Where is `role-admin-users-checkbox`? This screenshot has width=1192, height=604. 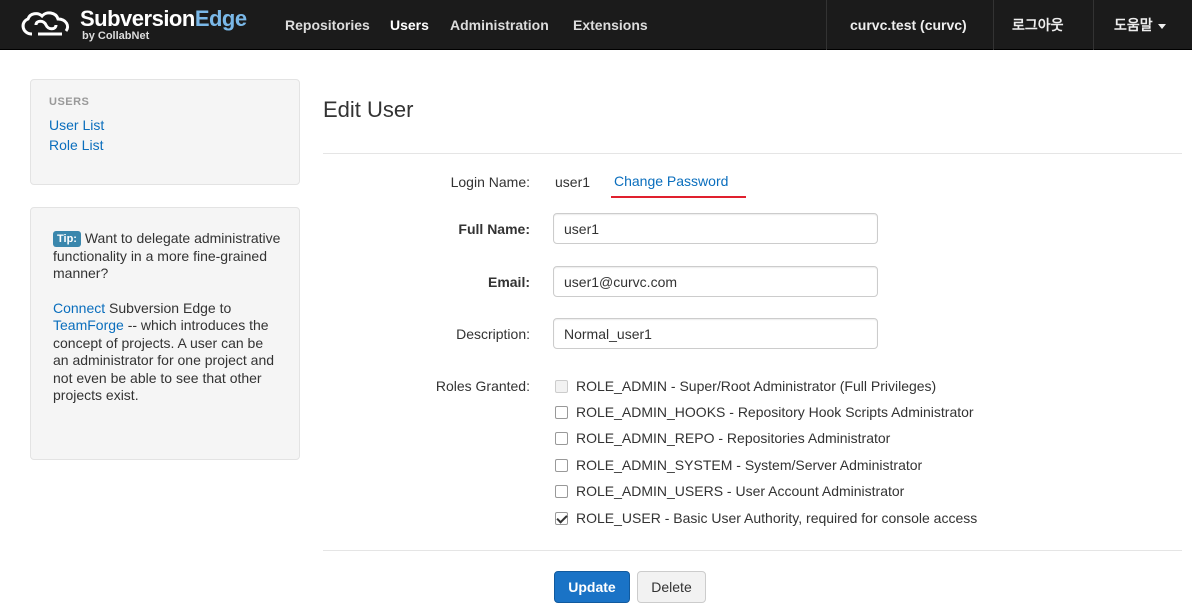 role-admin-users-checkbox is located at coordinates (561, 491).